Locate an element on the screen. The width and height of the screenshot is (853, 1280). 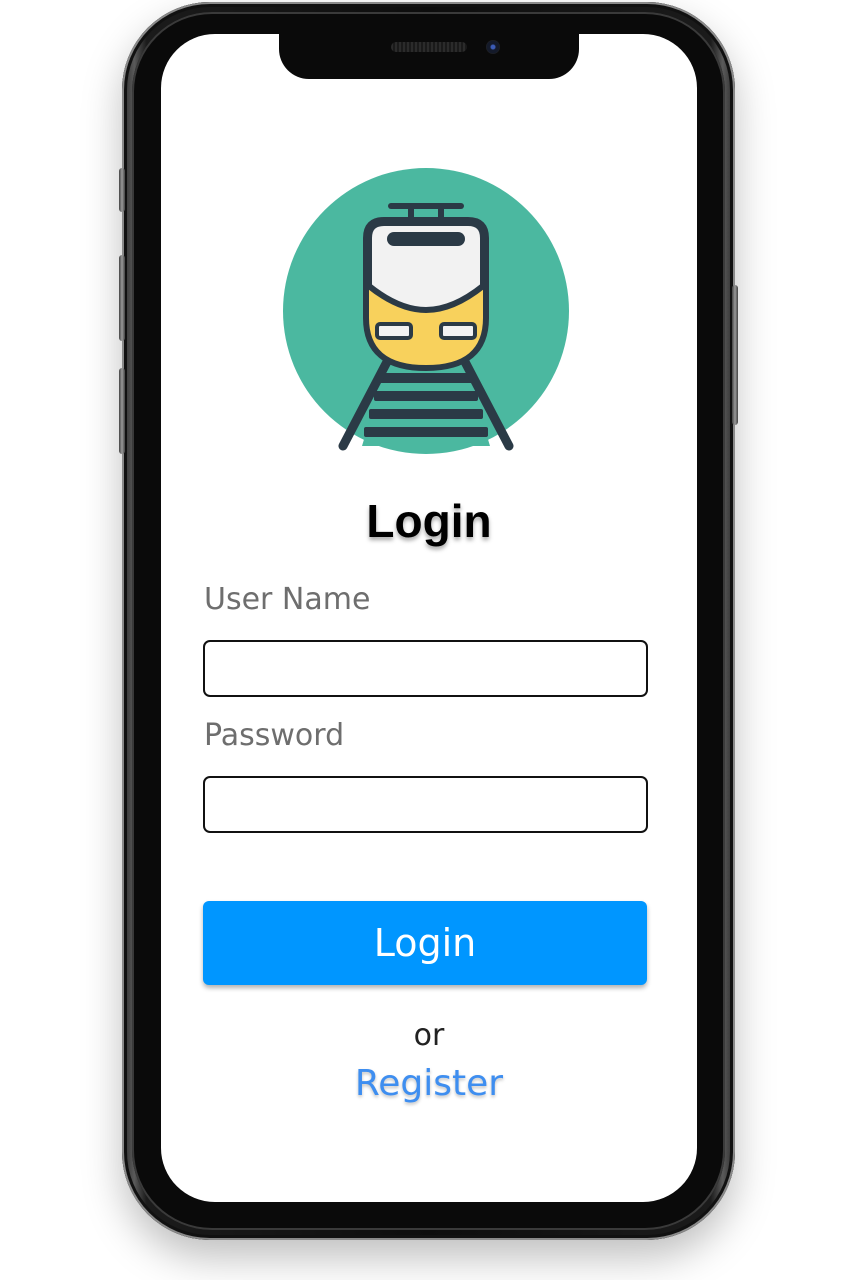
or-separator: or is located at coordinates (429, 1035).